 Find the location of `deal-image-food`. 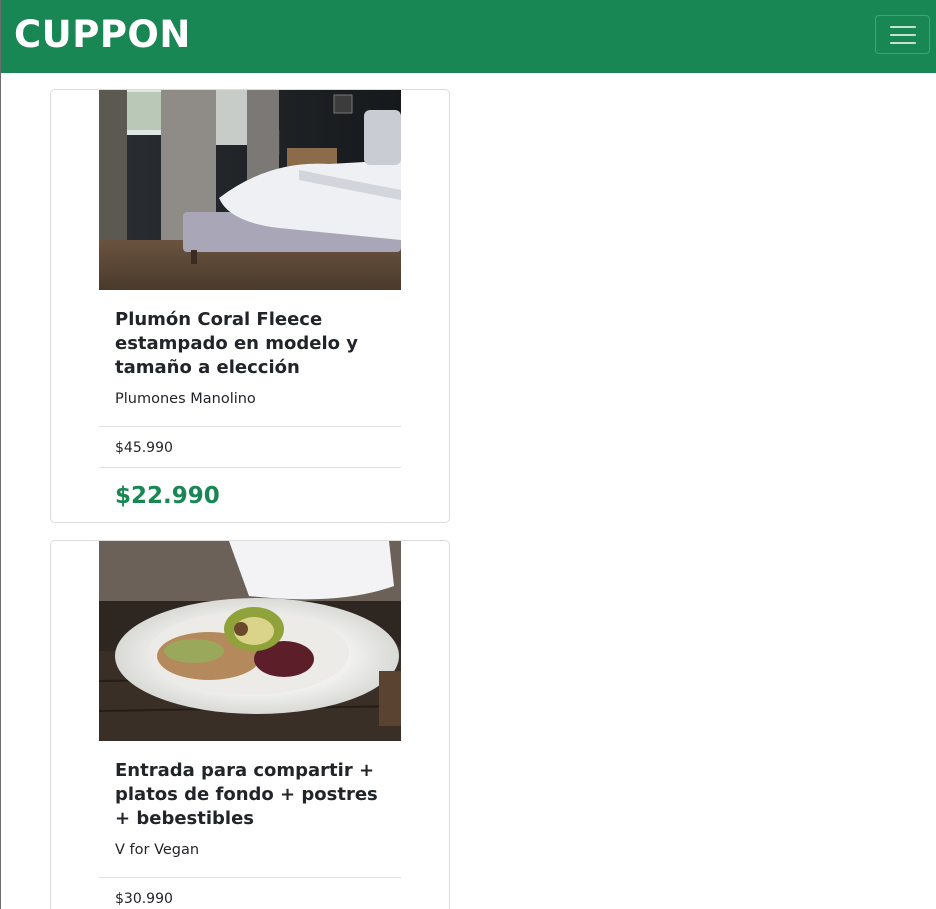

deal-image-food is located at coordinates (250, 641).